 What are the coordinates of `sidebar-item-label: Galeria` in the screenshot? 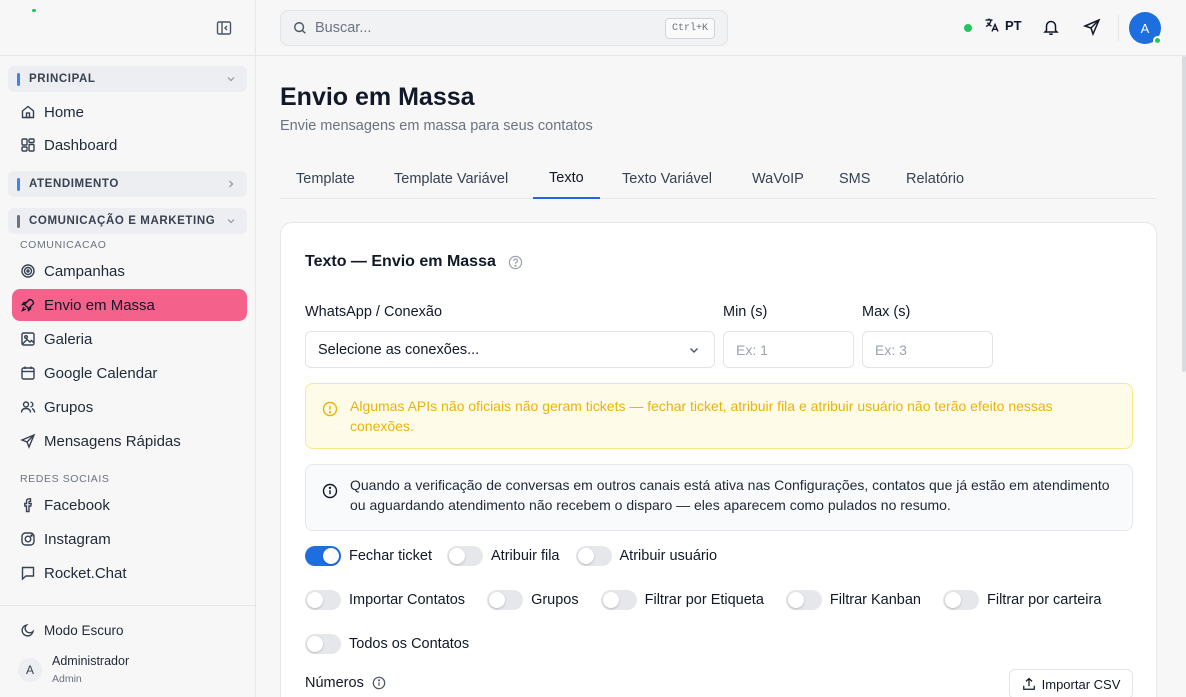 It's located at (68, 339).